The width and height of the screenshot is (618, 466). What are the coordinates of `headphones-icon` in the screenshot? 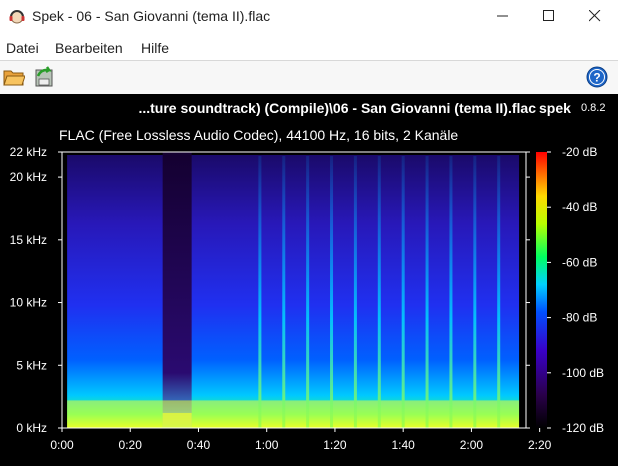 It's located at (17, 17).